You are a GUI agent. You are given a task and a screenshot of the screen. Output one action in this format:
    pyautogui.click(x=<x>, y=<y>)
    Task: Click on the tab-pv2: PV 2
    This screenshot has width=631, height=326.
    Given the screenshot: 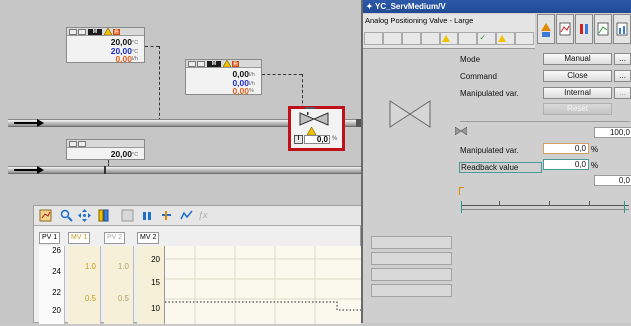 What is the action you would take?
    pyautogui.click(x=115, y=238)
    